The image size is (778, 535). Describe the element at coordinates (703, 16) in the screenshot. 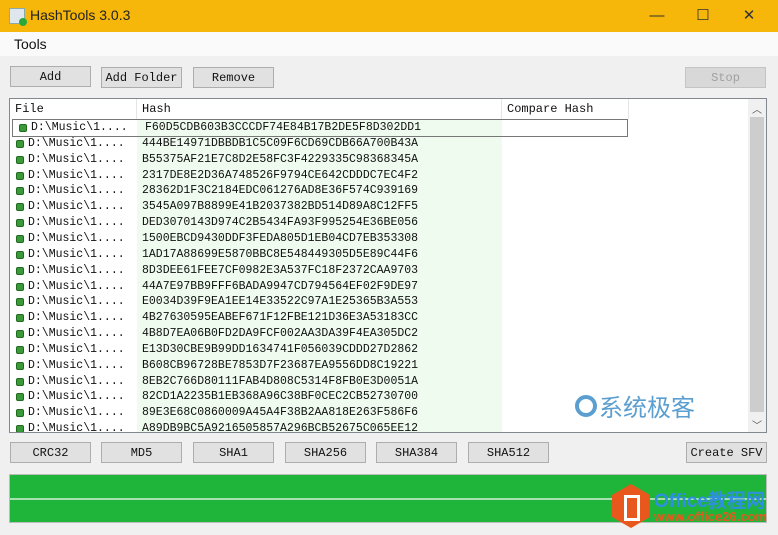

I see `maximize-button: ☐` at that location.